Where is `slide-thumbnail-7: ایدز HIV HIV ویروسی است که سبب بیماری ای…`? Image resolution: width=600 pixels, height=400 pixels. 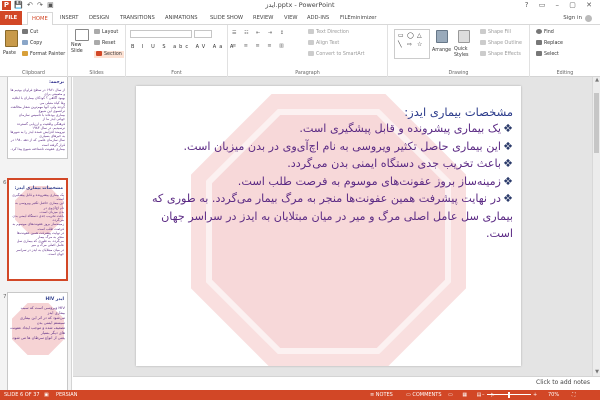
slide-thumbnail-7: ایدز HIV HIV ویروسی است که سبب بیماری ای… is located at coordinates (37, 341).